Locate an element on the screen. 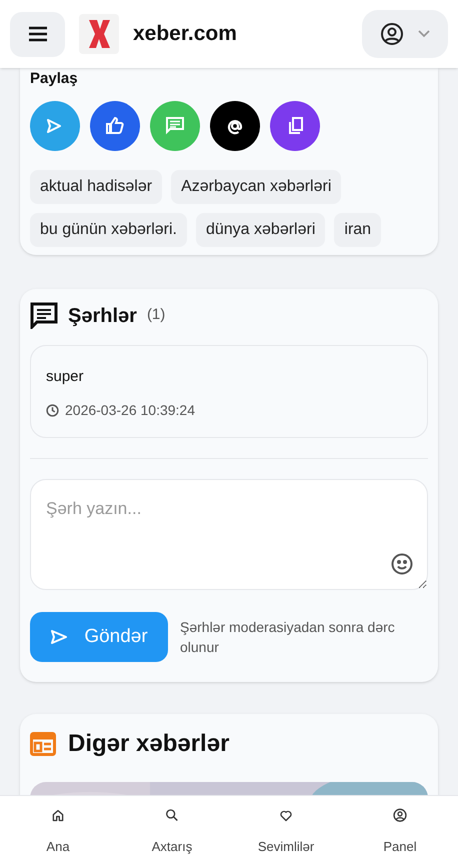  tag-chip: bu günün xəbərləri. is located at coordinates (108, 229).